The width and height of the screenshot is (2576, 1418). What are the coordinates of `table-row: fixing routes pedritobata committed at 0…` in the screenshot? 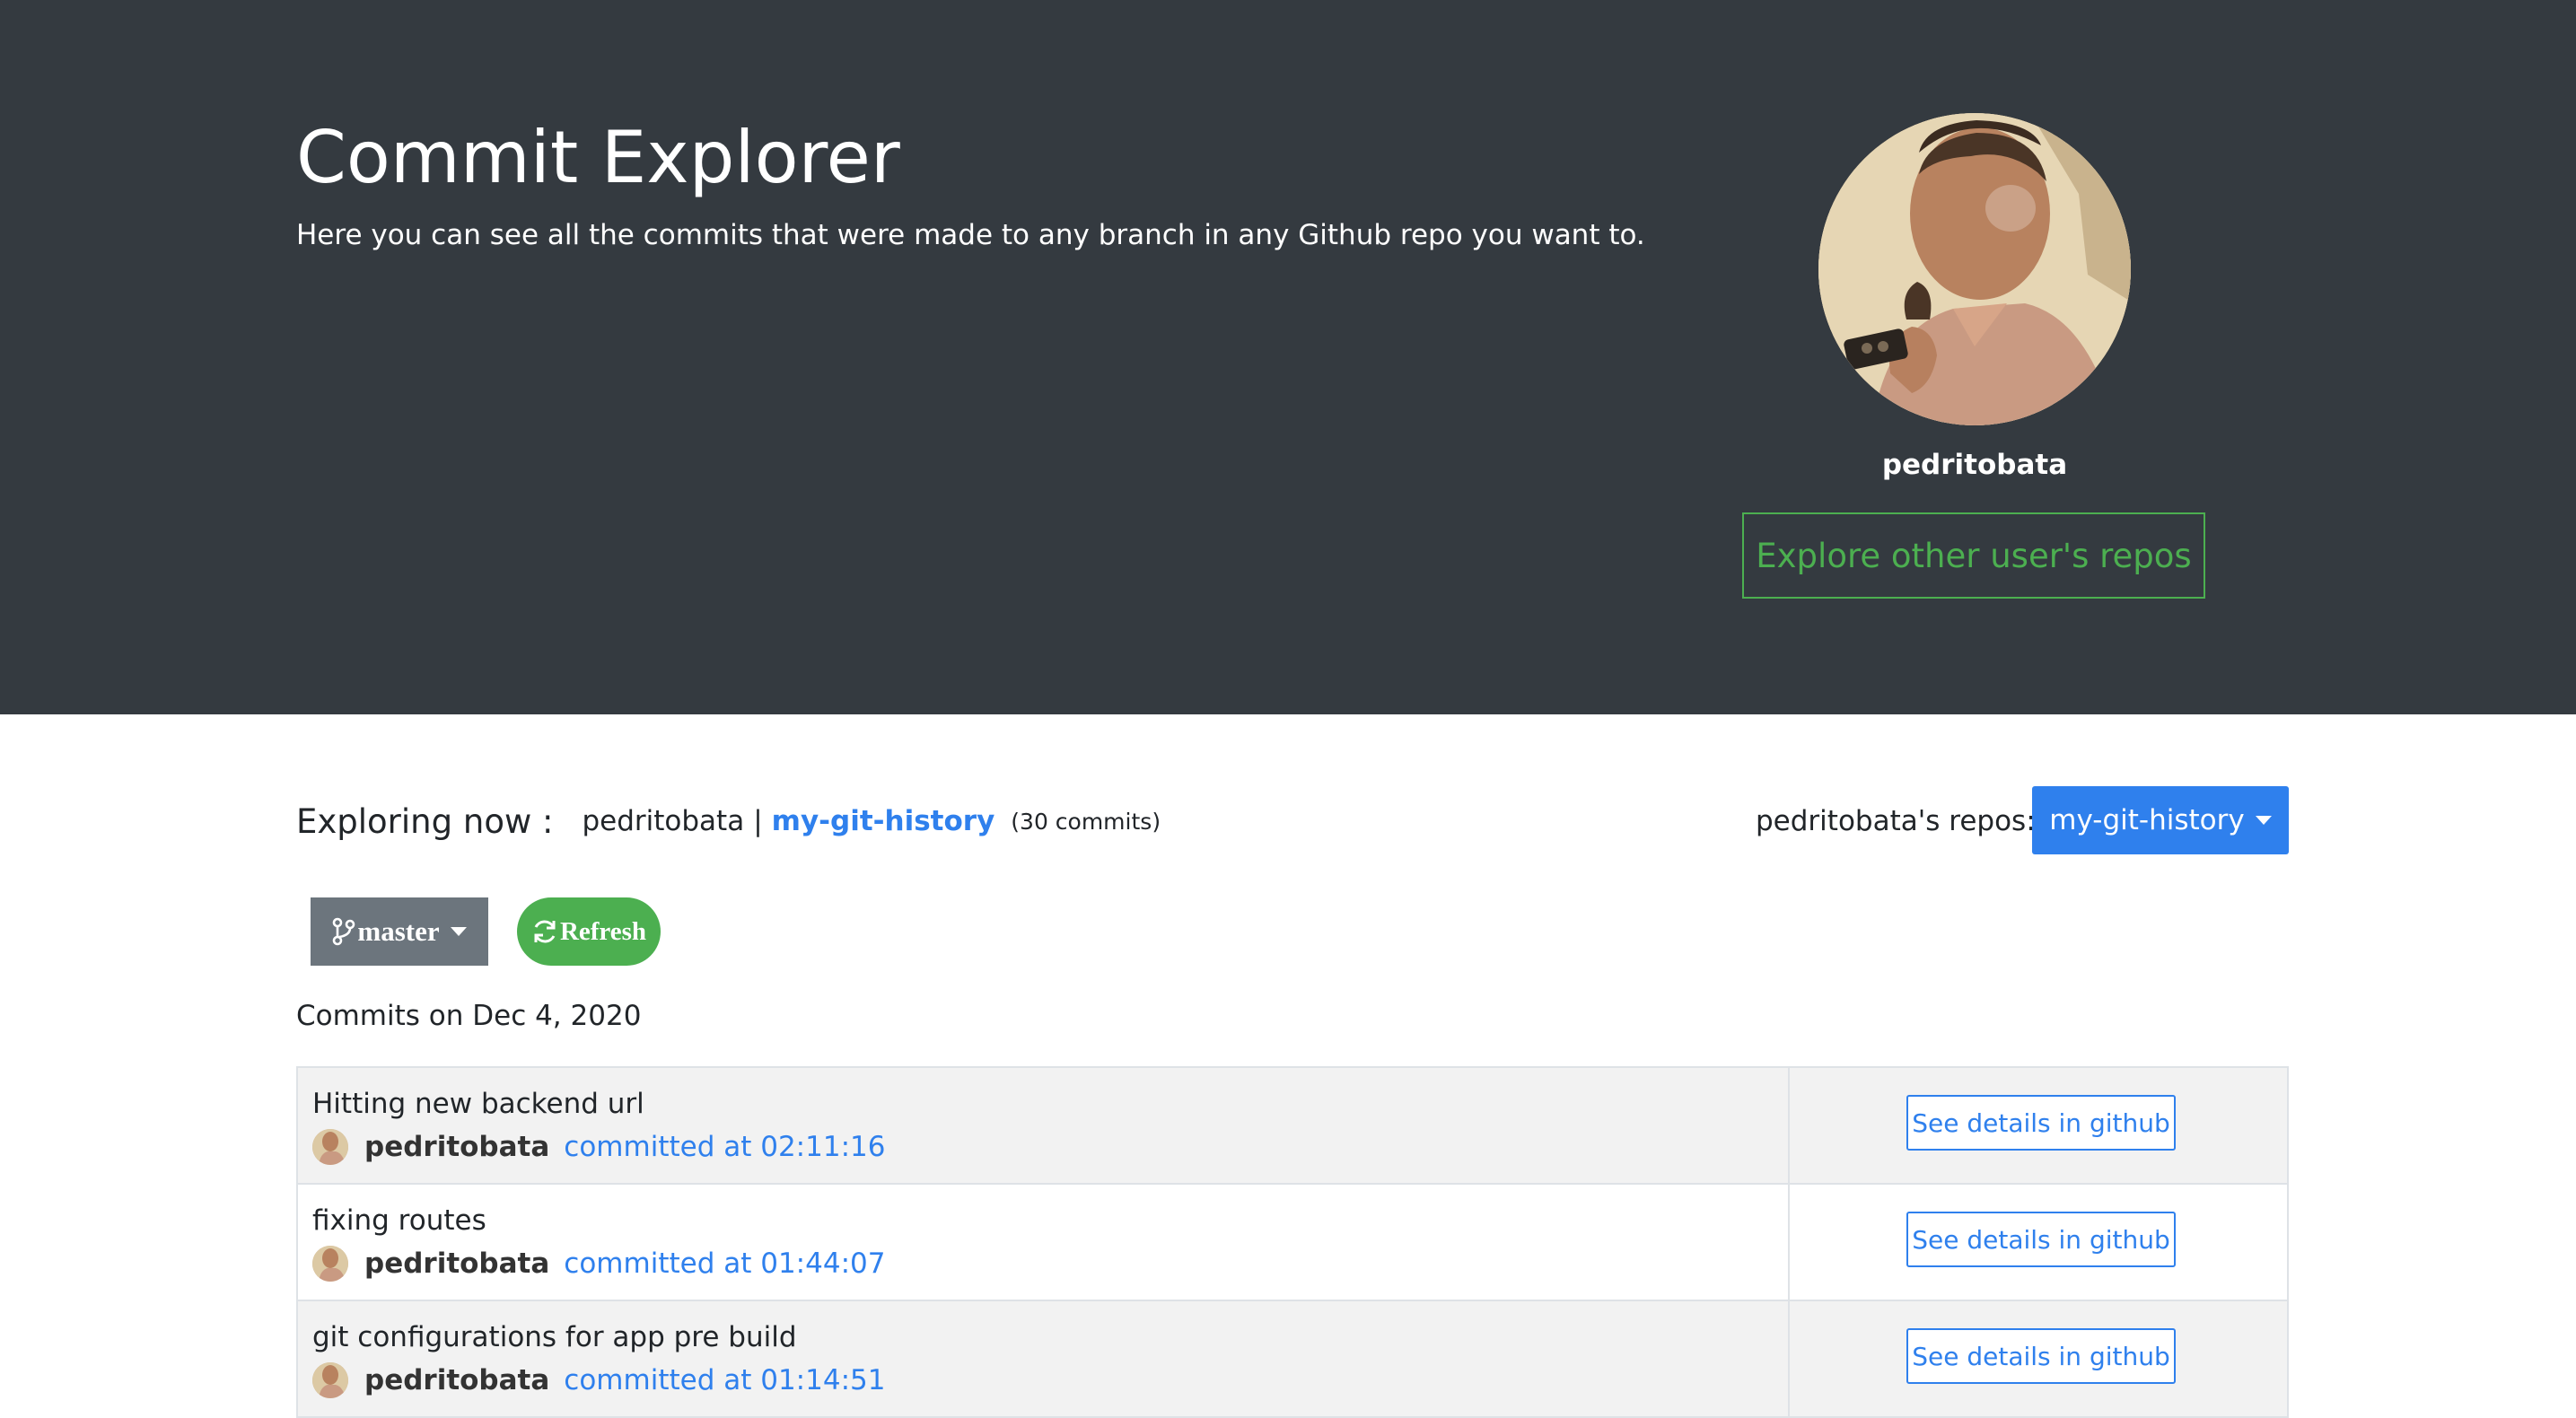 It's located at (1292, 1243).